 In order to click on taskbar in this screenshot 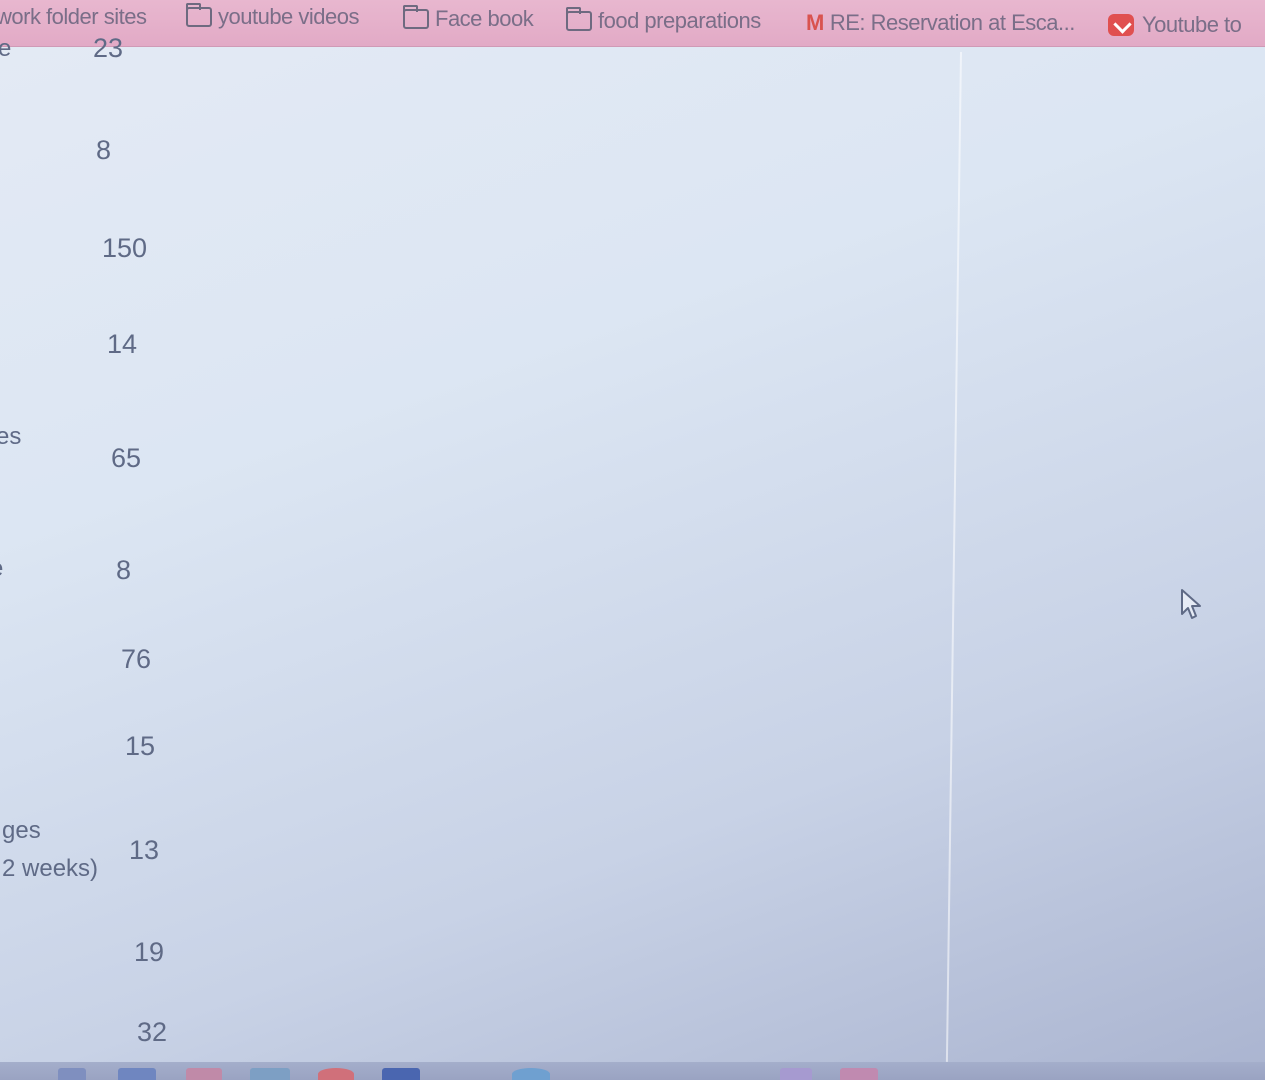, I will do `click(632, 1071)`.